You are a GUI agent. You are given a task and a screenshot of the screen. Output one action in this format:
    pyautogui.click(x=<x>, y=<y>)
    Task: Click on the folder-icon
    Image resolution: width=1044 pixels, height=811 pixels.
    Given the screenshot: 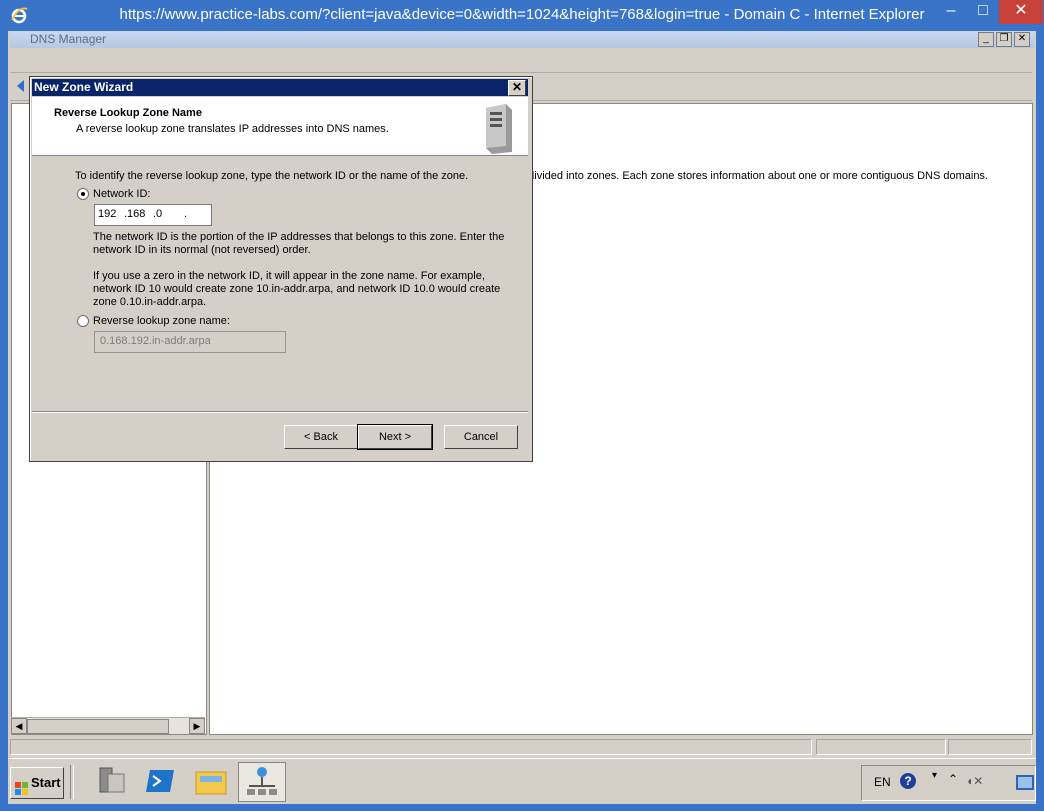 What is the action you would take?
    pyautogui.click(x=211, y=783)
    